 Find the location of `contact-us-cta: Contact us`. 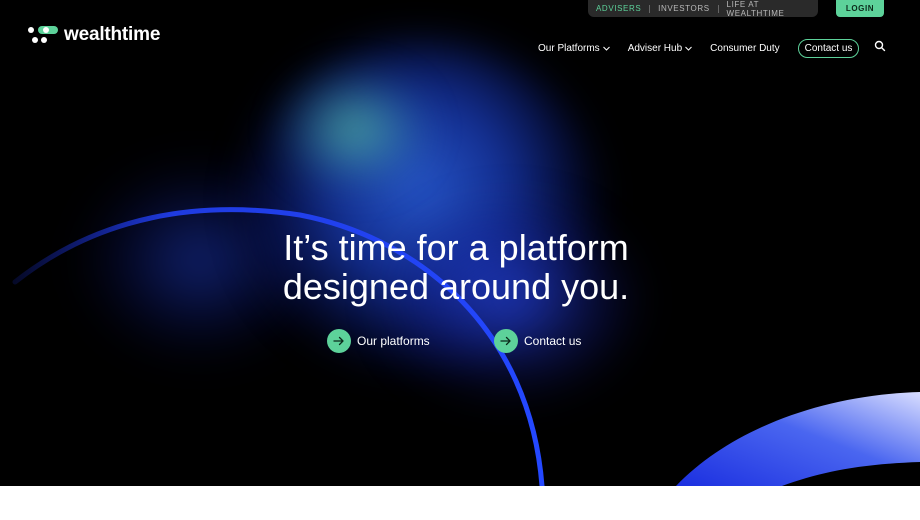

contact-us-cta: Contact us is located at coordinates (537, 341).